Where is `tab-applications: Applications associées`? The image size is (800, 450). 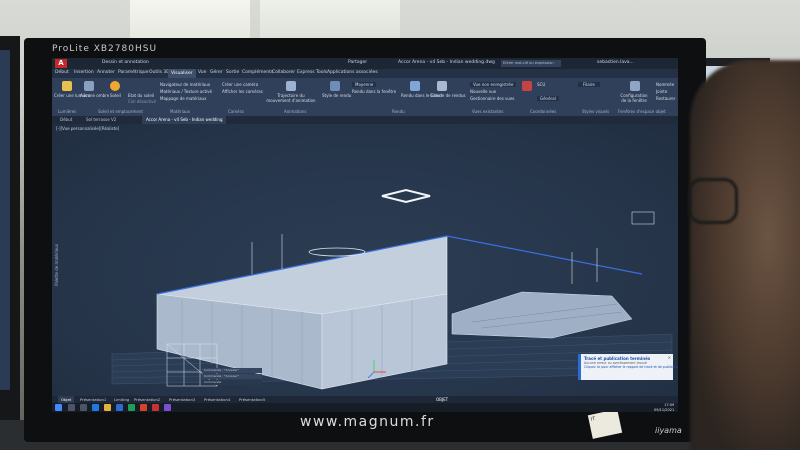
tab-applications: Applications associées is located at coordinates (352, 72).